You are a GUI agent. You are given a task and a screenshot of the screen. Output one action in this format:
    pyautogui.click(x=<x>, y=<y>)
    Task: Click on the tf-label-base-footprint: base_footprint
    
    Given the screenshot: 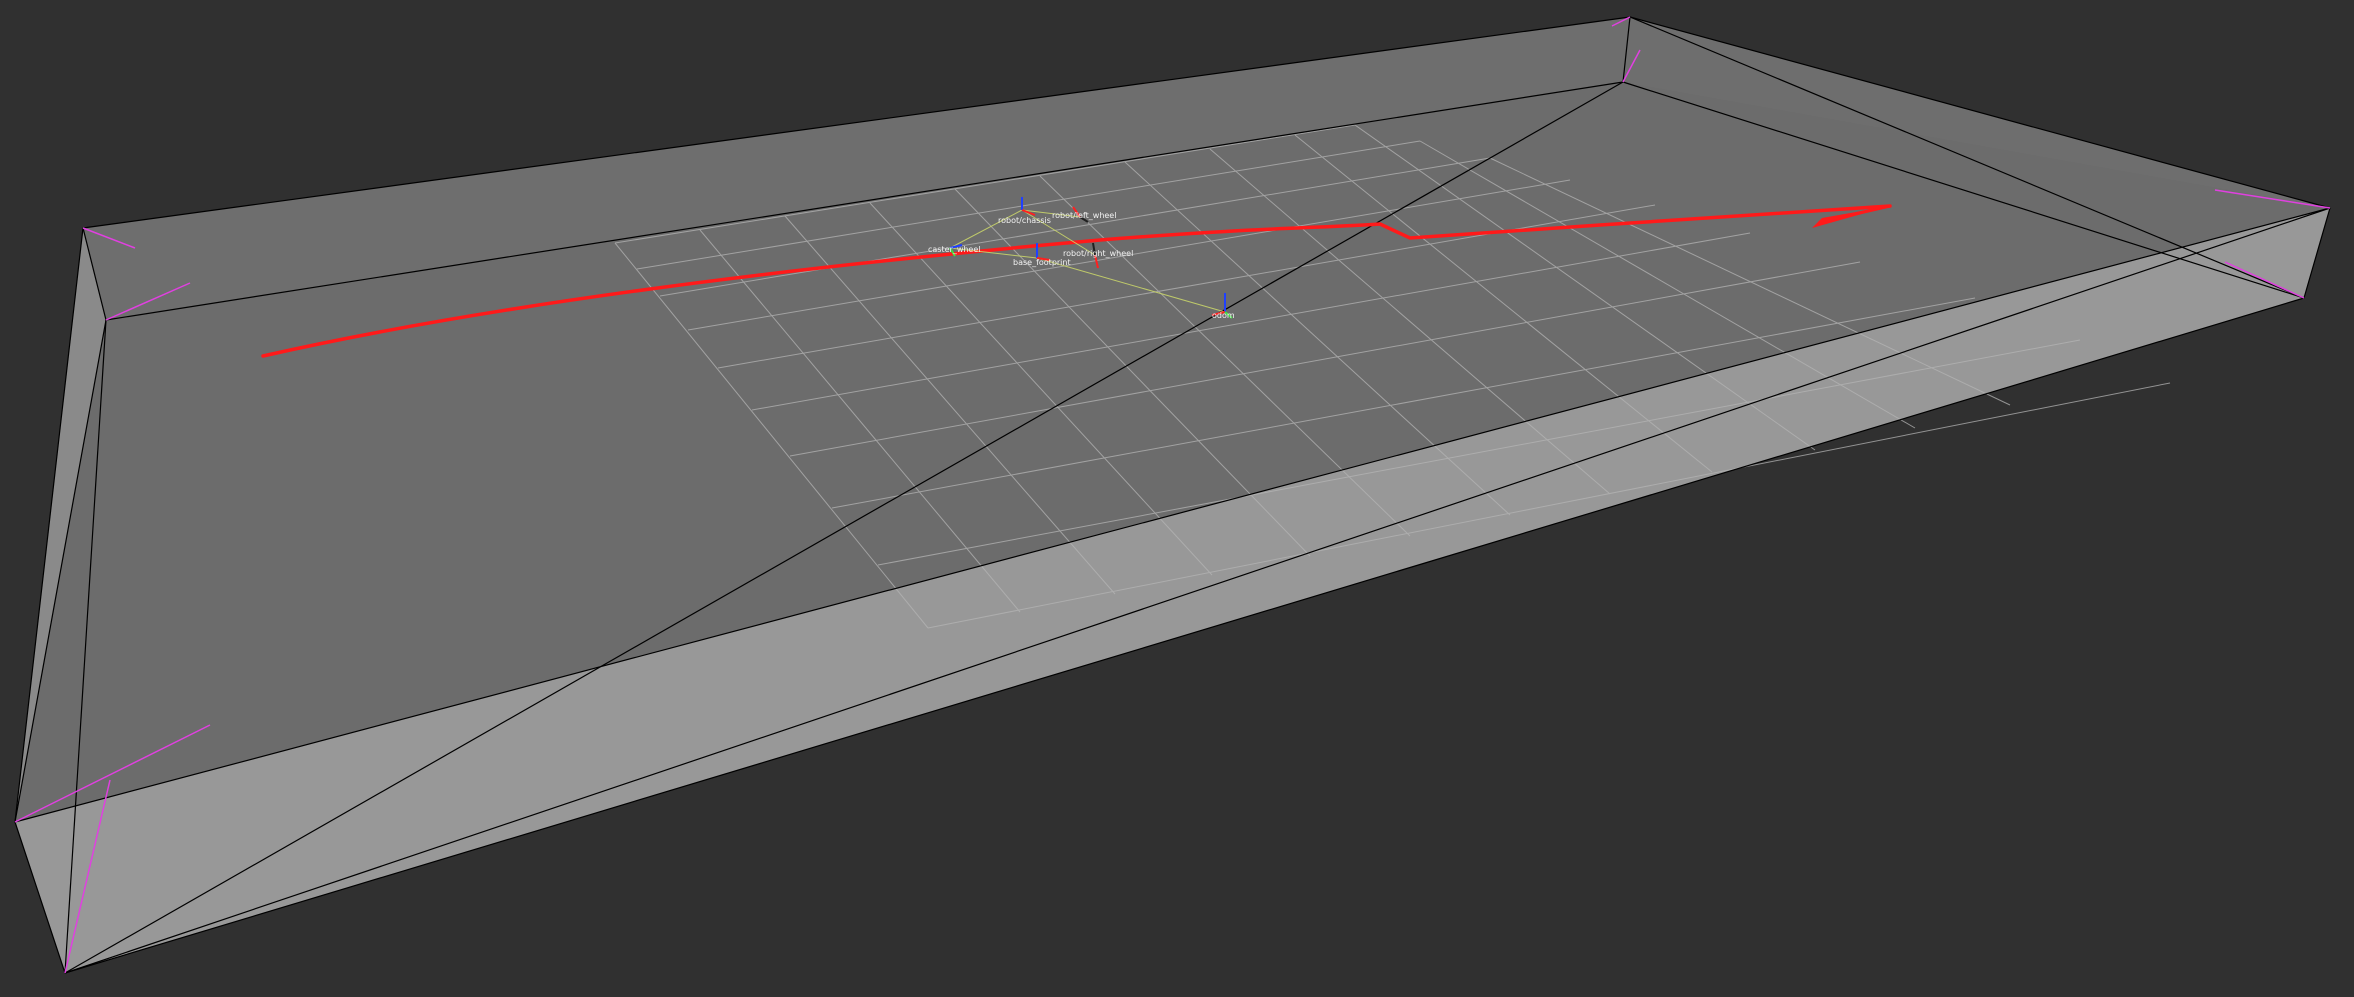 What is the action you would take?
    pyautogui.click(x=1042, y=262)
    